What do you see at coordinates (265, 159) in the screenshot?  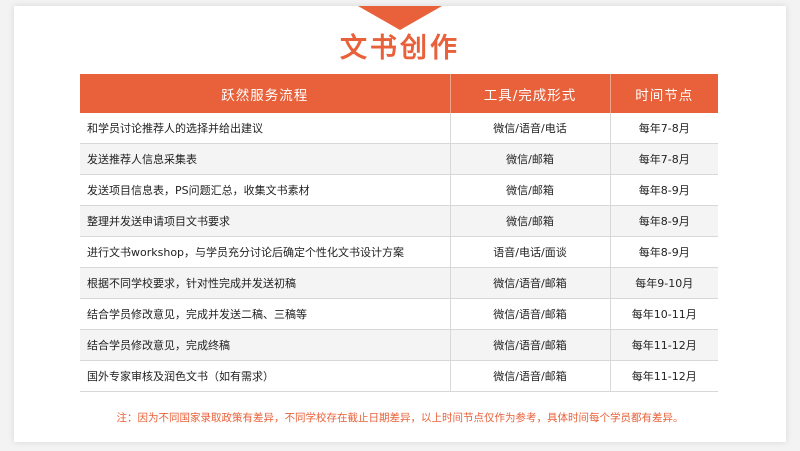 I see `process-cell: 发送推荐人信息采集表` at bounding box center [265, 159].